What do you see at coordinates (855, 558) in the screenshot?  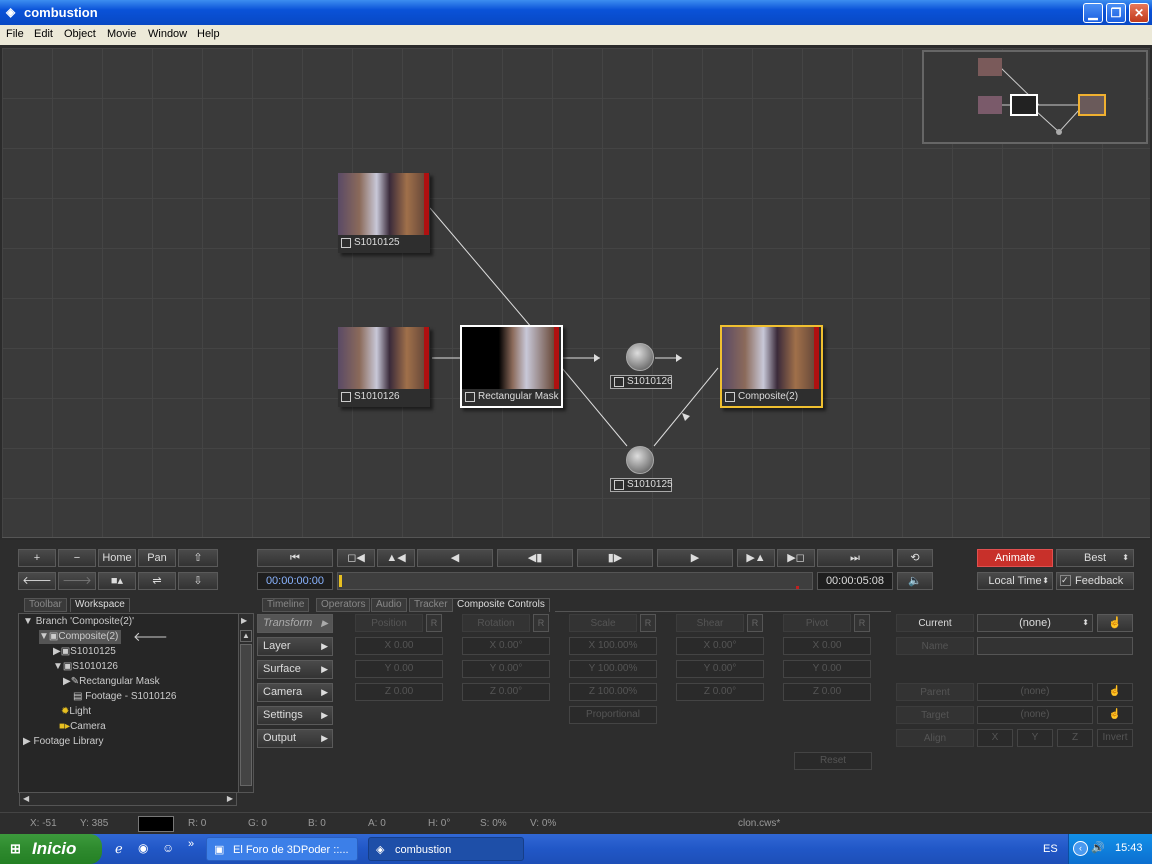 I see `go-to-end-button: ⏭` at bounding box center [855, 558].